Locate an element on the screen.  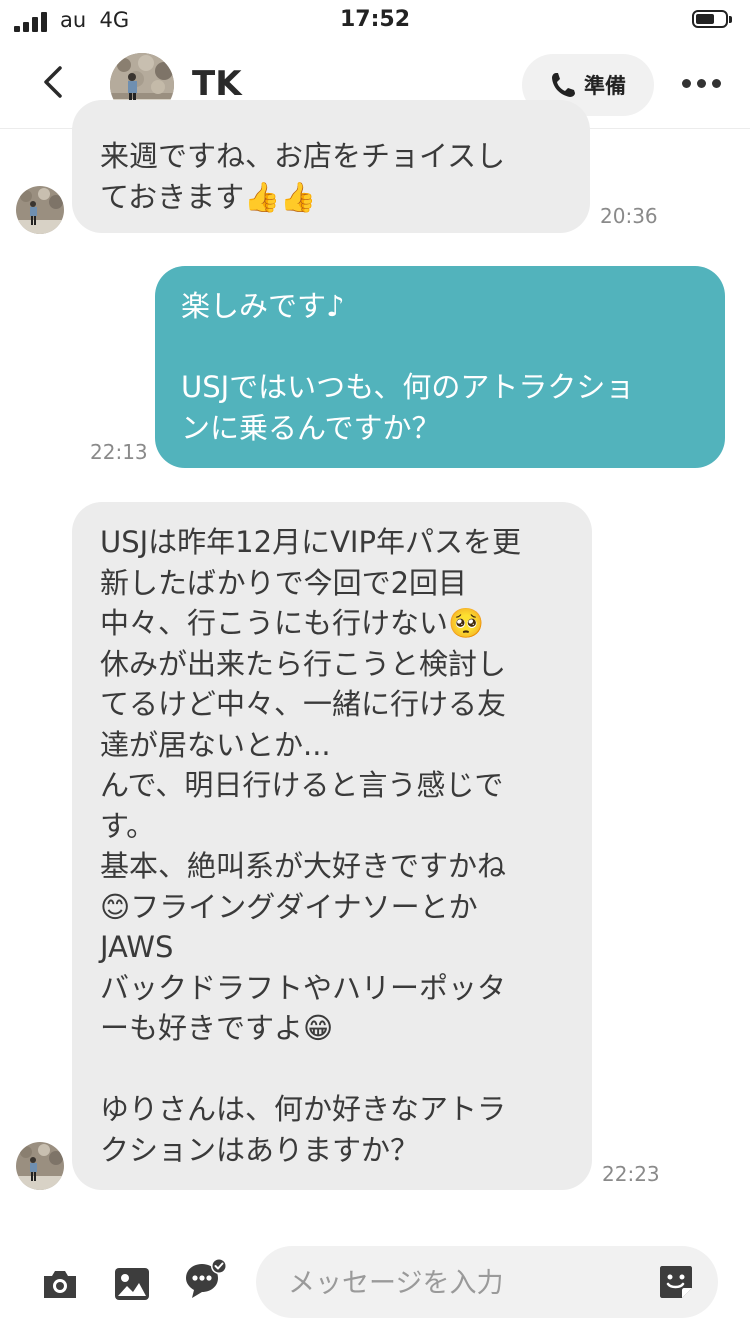
battery-icon is located at coordinates (713, 20).